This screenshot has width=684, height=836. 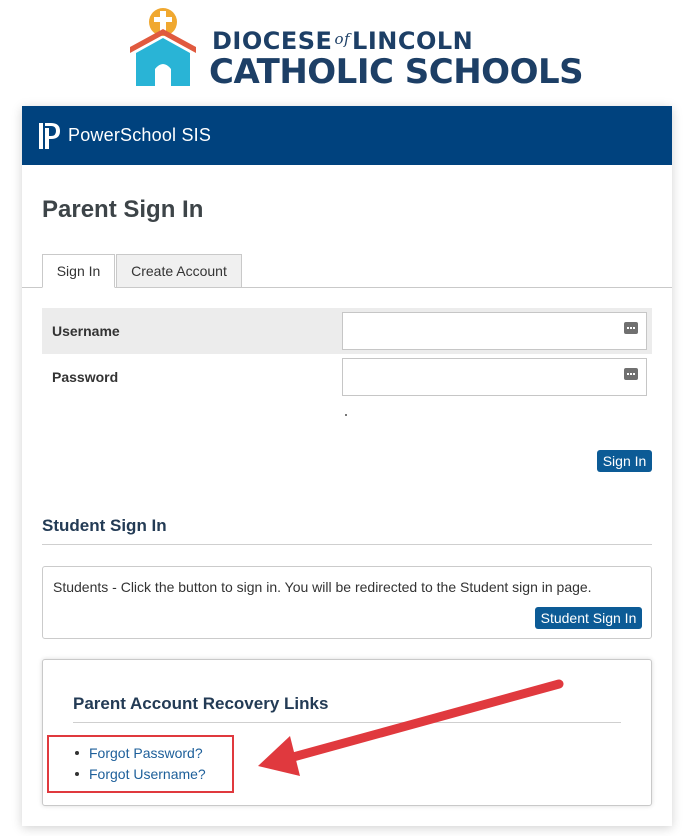 I want to click on powerschool-p-icon, so click(x=49, y=135).